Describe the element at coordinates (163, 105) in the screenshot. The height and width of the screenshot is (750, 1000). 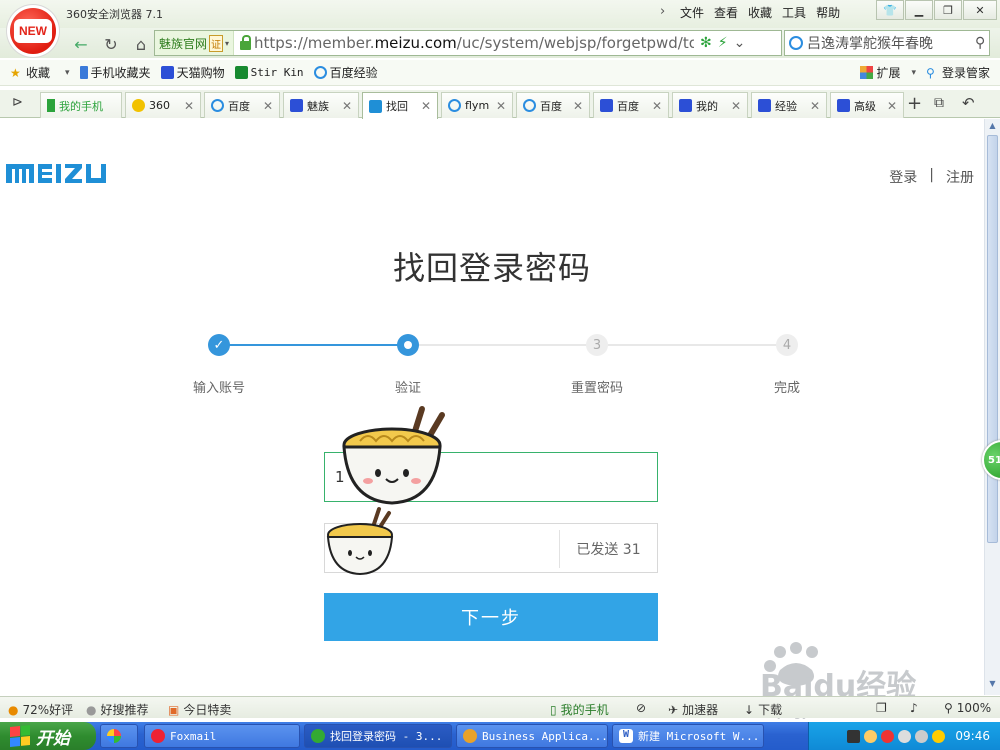
I see `tab-360: 360 ✕` at that location.